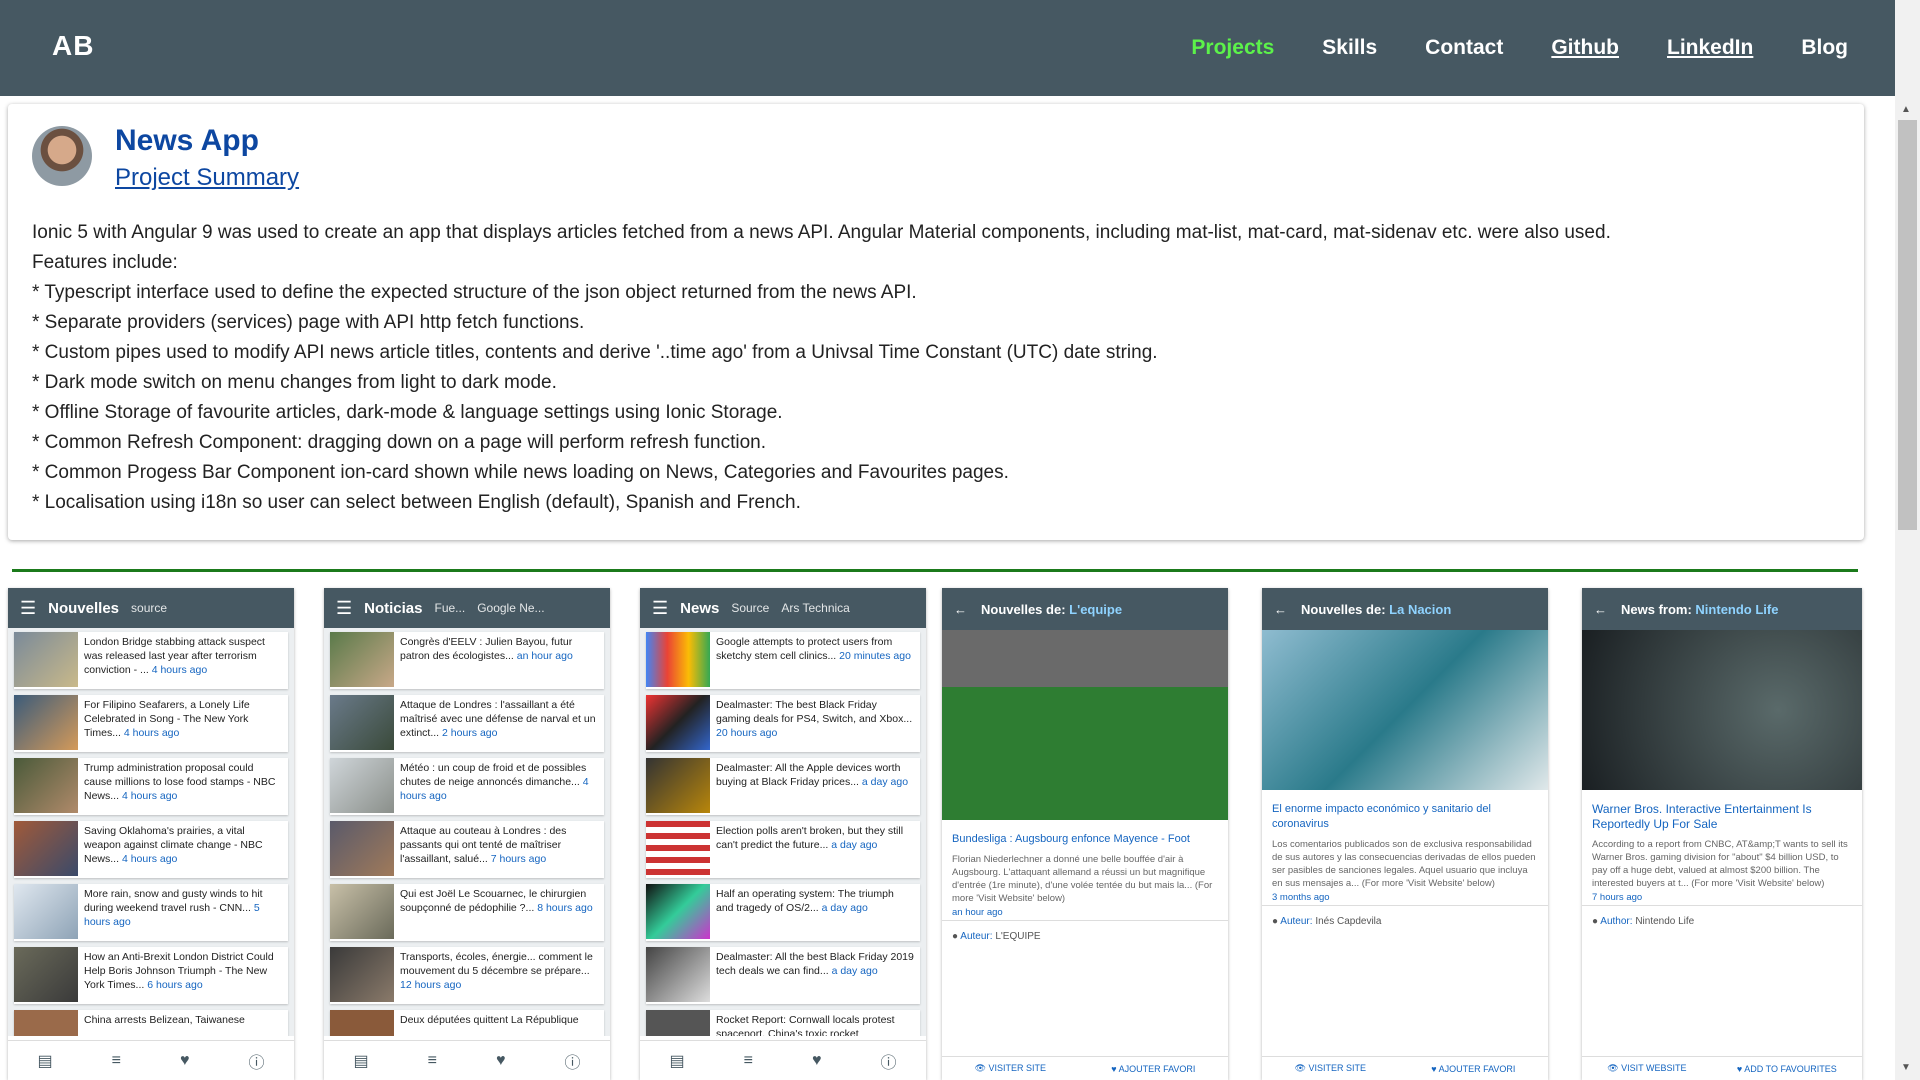  What do you see at coordinates (84, 608) in the screenshot?
I see `toolbar-title: Nouvelles` at bounding box center [84, 608].